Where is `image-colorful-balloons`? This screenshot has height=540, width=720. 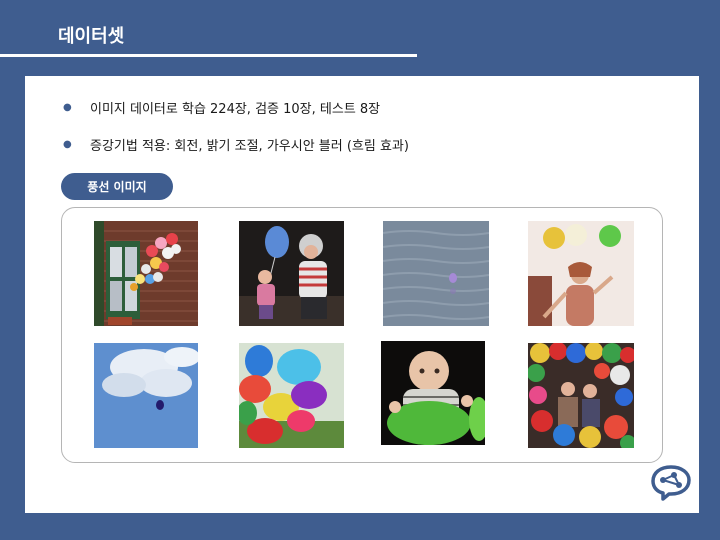 image-colorful-balloons is located at coordinates (291, 395).